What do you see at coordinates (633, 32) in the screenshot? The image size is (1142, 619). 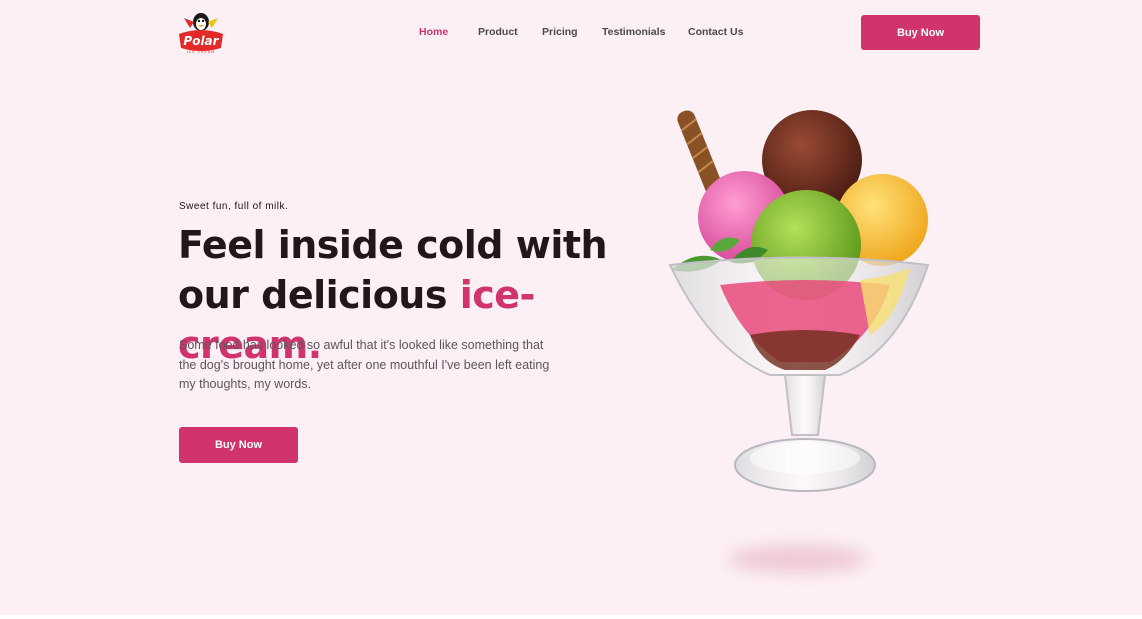 I see `nav-testimonials: Testimonials` at bounding box center [633, 32].